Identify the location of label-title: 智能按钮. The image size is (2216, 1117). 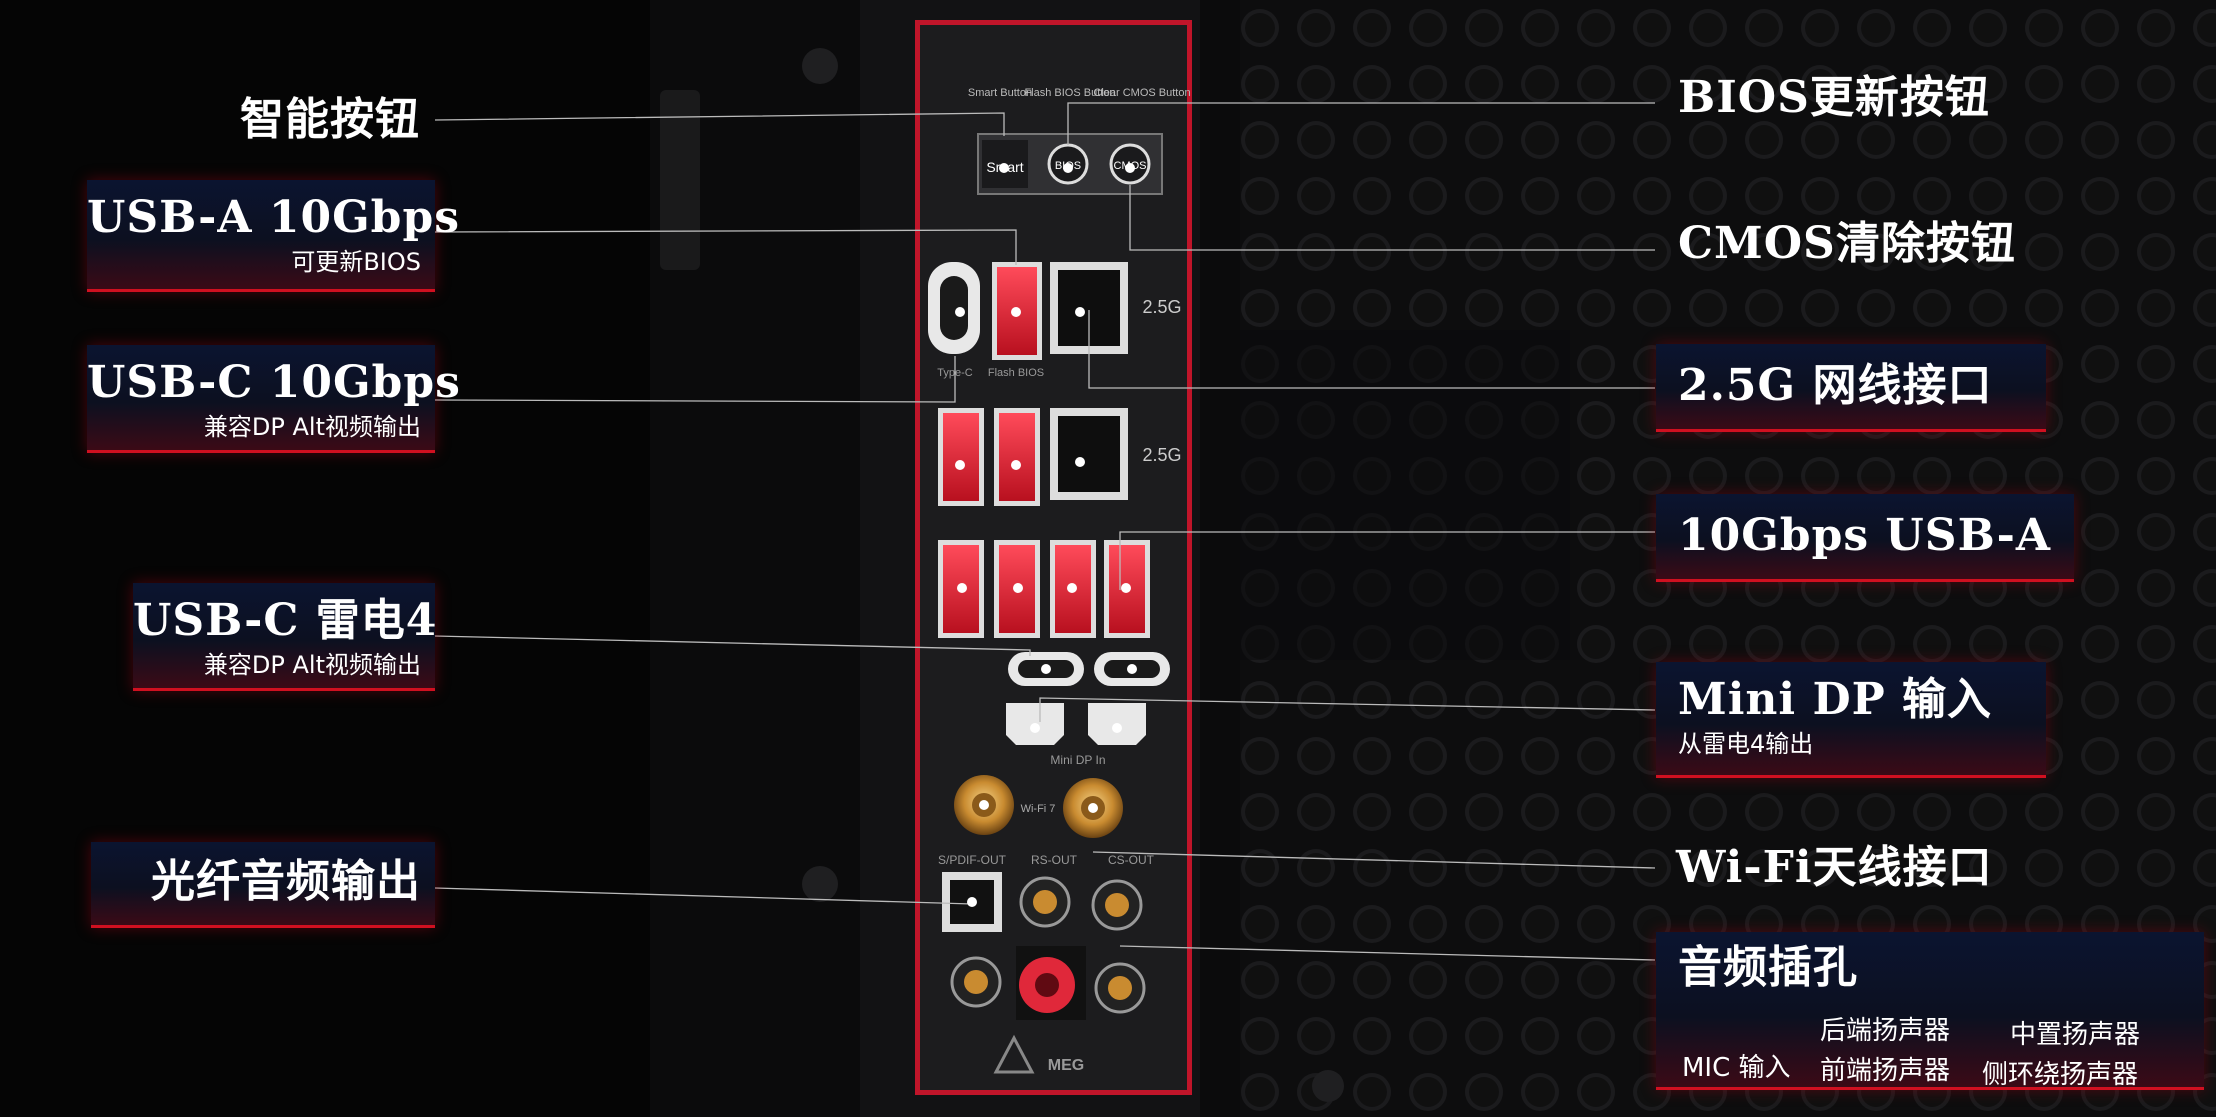
(330, 119).